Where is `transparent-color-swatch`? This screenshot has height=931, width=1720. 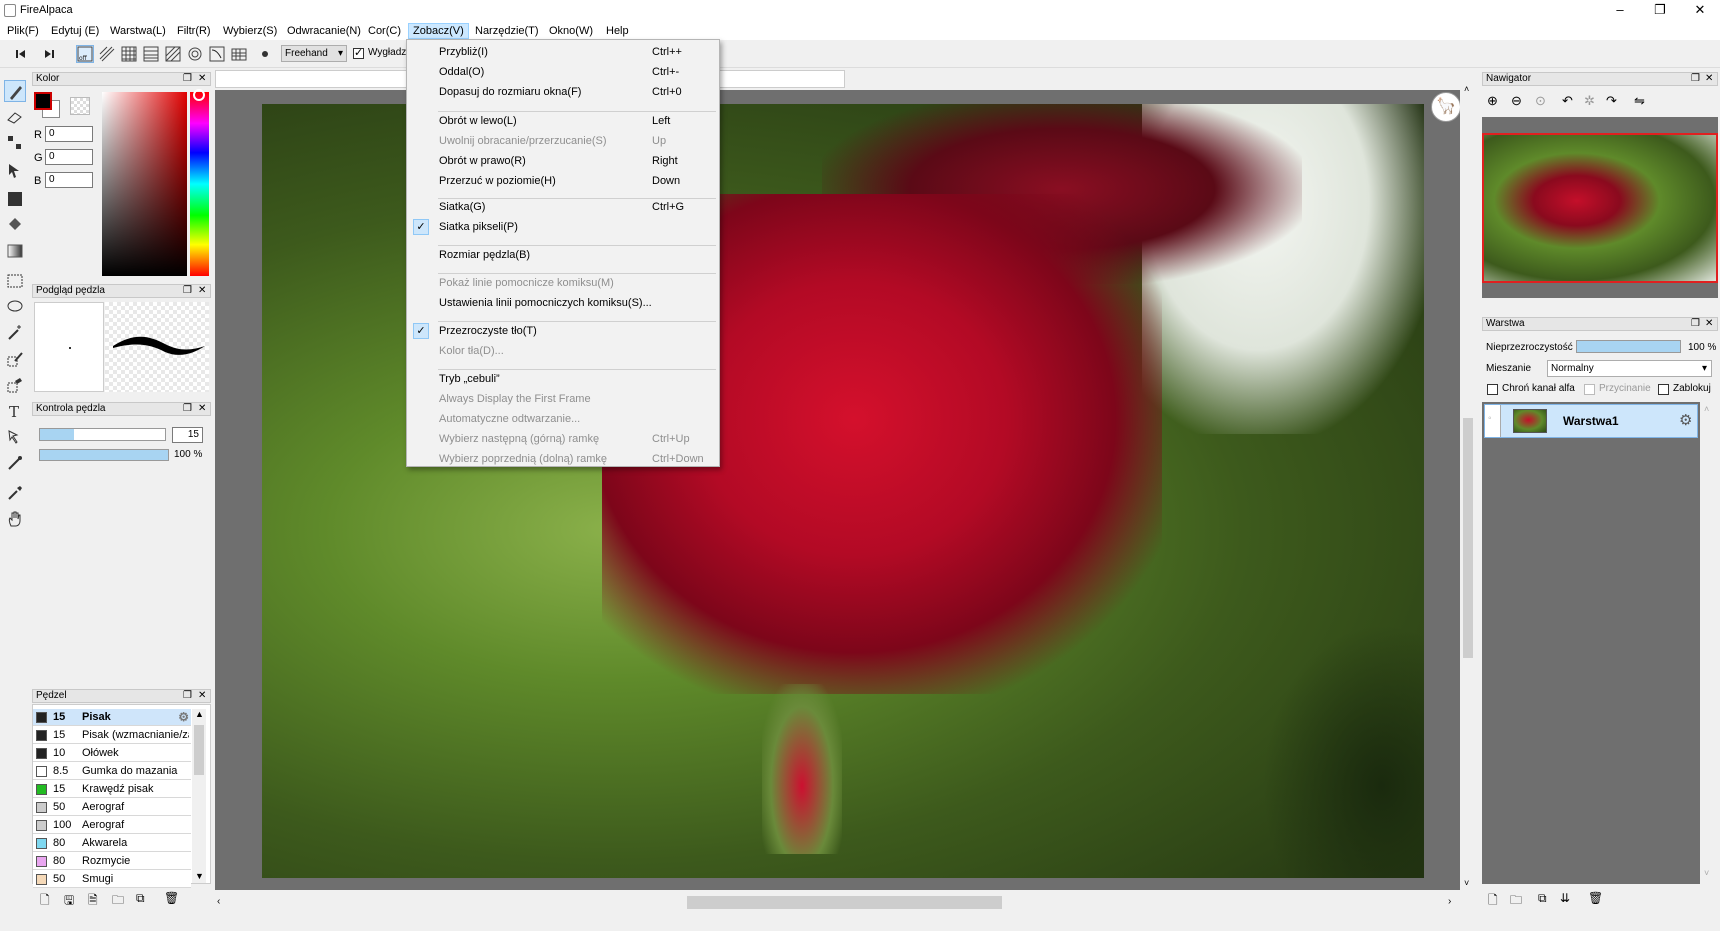 transparent-color-swatch is located at coordinates (80, 106).